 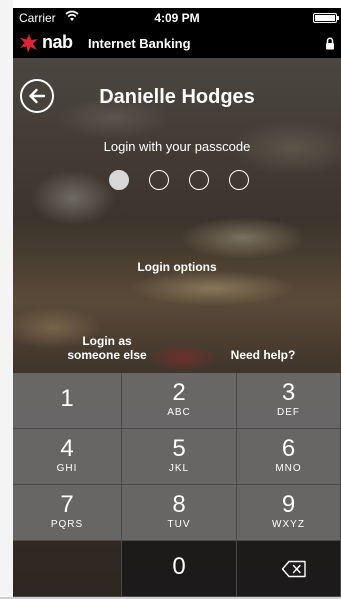 What do you see at coordinates (288, 448) in the screenshot?
I see `key-digit: 6` at bounding box center [288, 448].